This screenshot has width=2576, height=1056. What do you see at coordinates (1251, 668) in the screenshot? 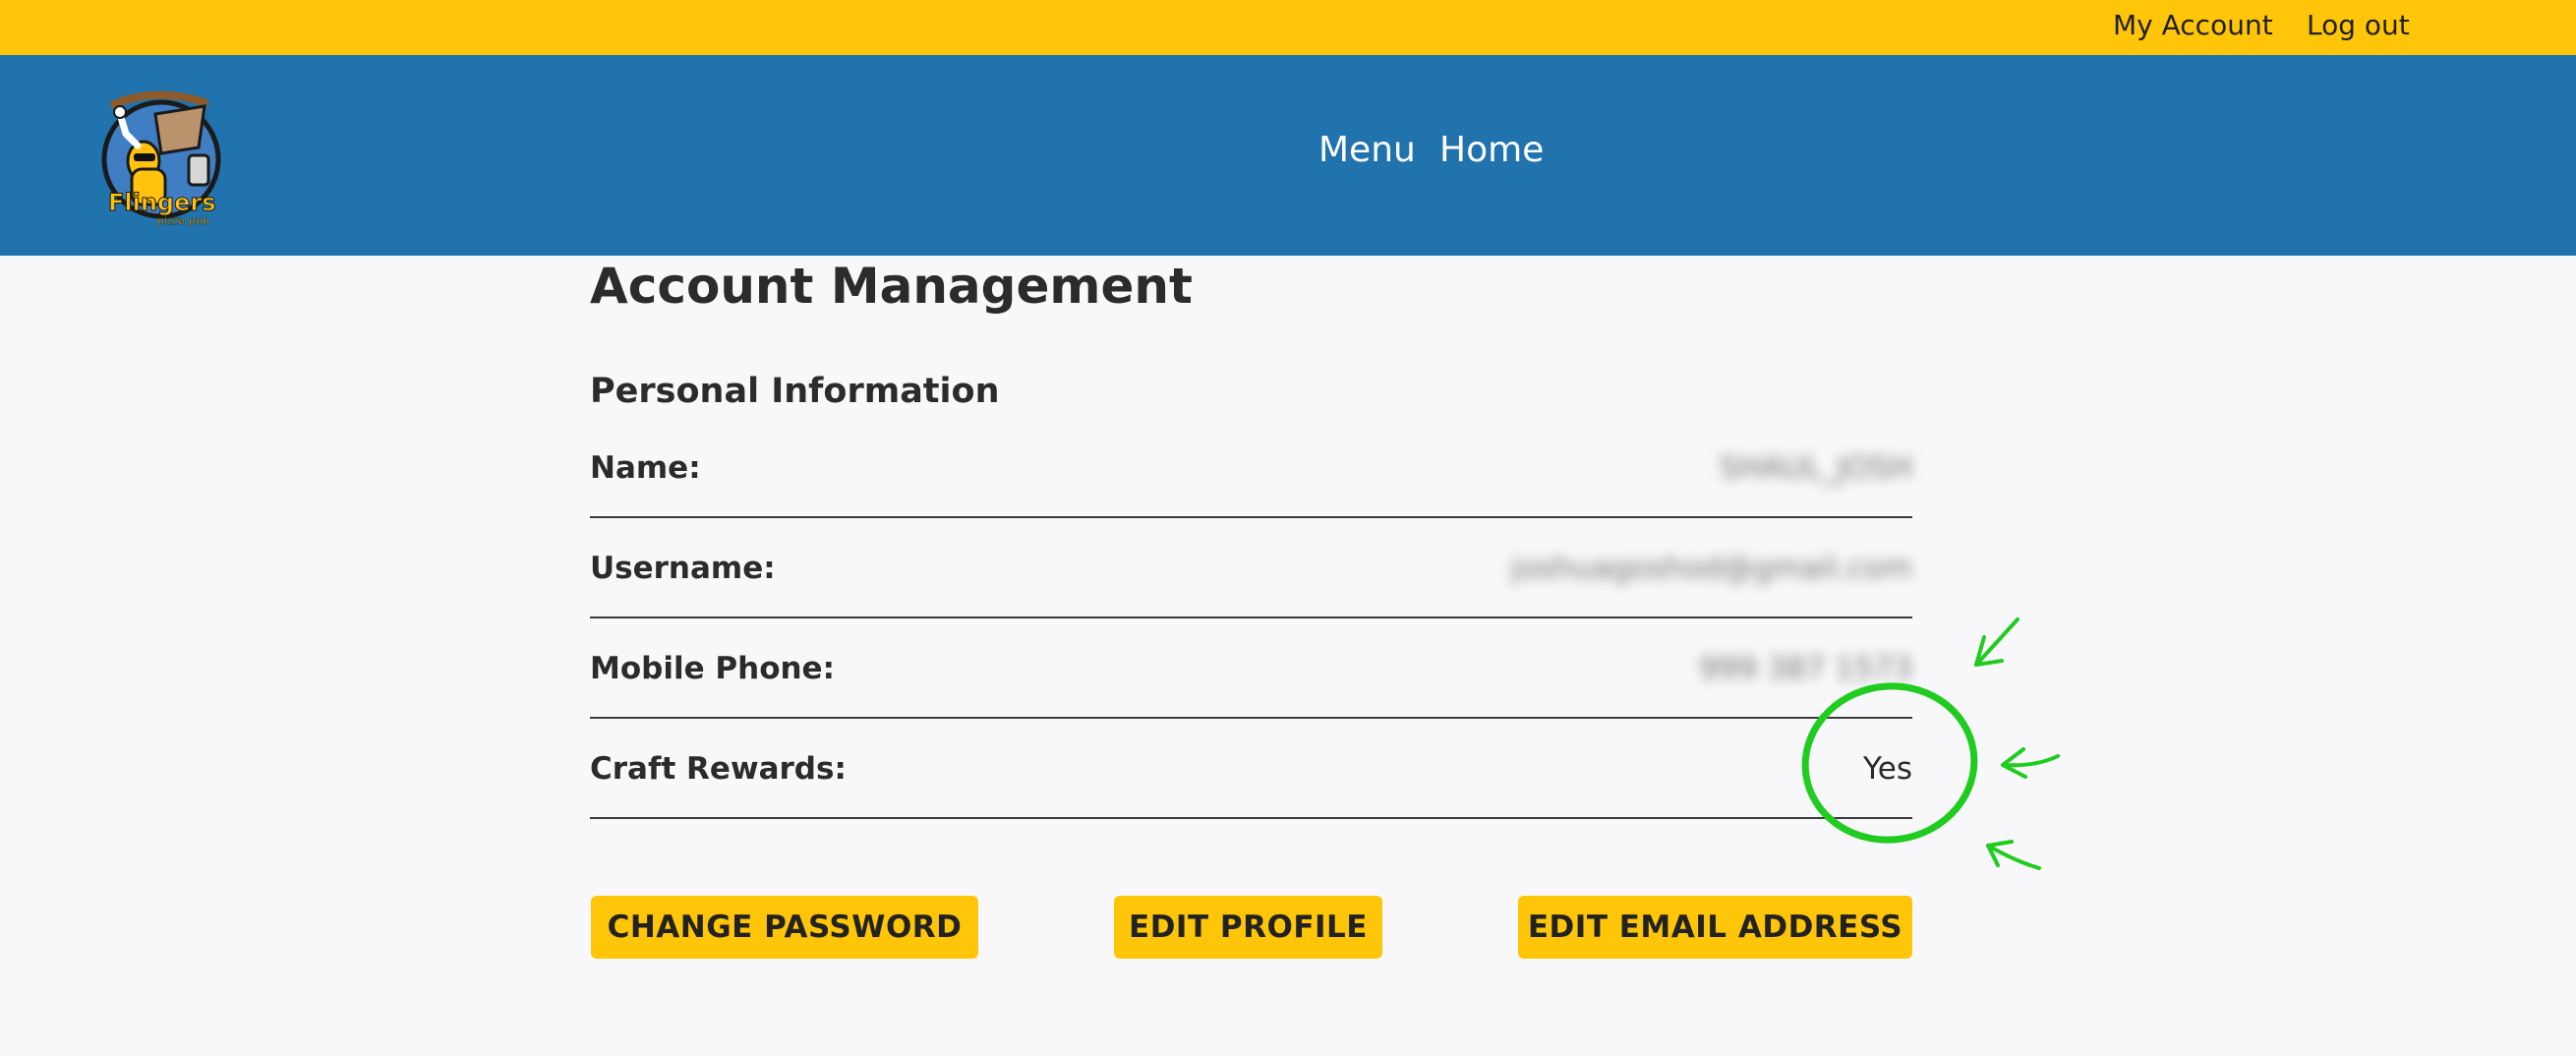
I see `mobile-phone-row: Mobile Phone: 999 387 1573` at bounding box center [1251, 668].